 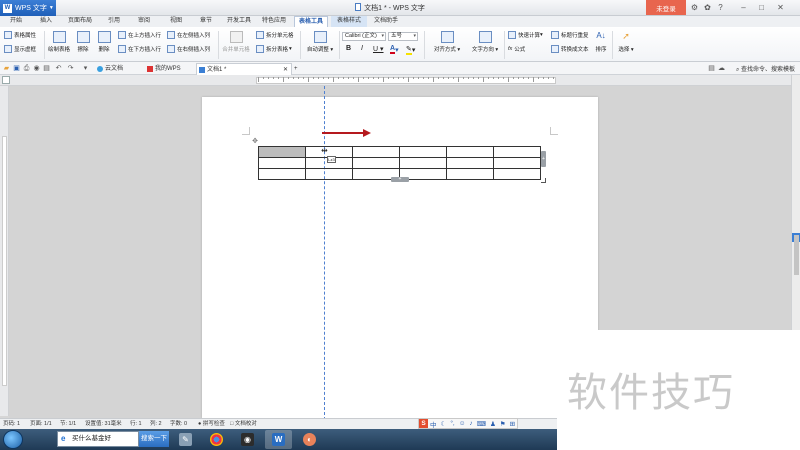 What do you see at coordinates (275, 35) in the screenshot?
I see `split-cells-button: 拆分单元格` at bounding box center [275, 35].